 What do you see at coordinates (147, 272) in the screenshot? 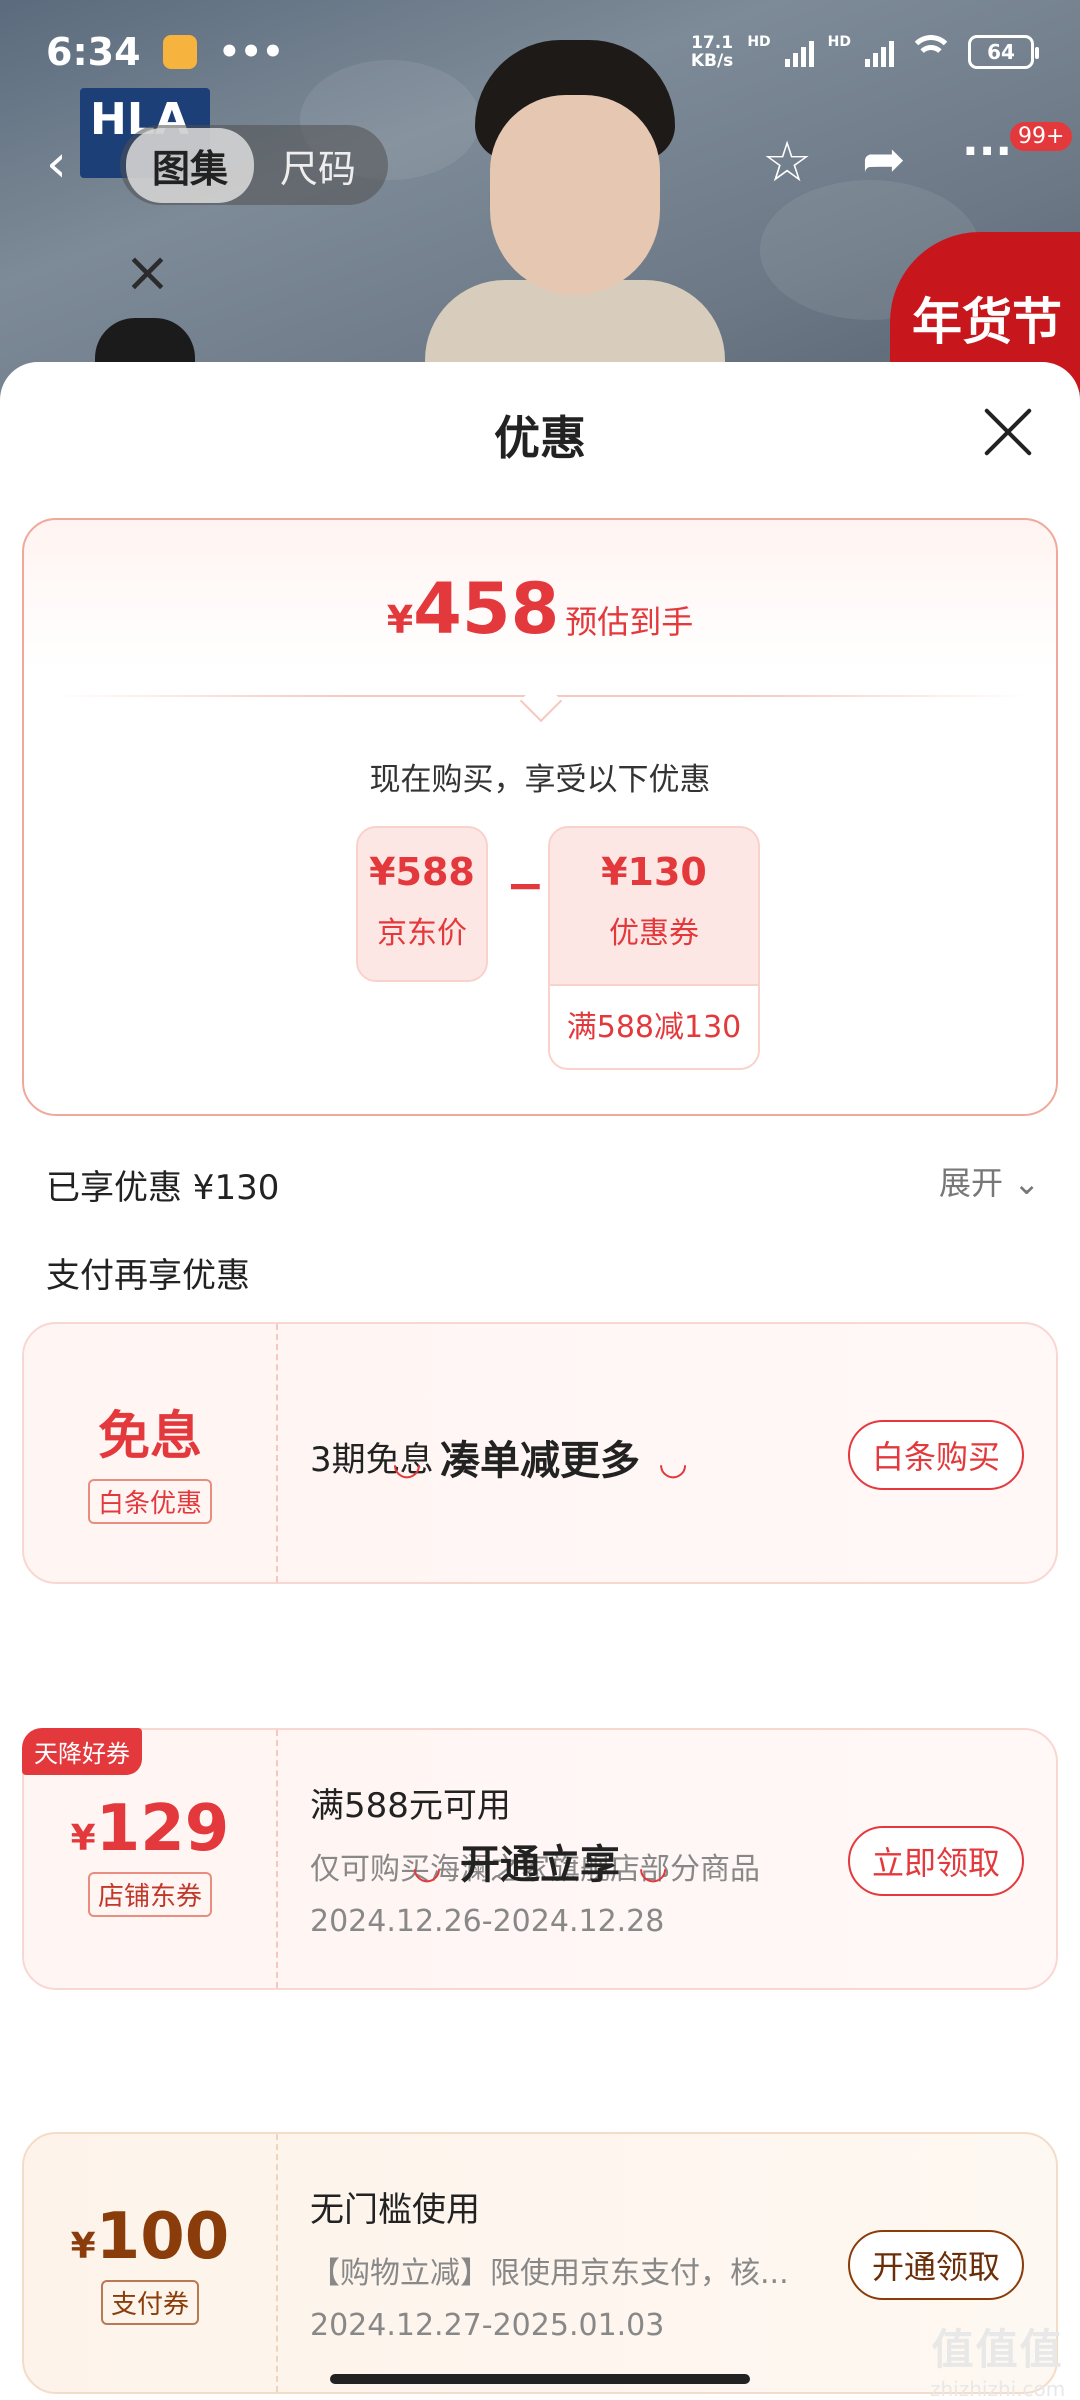
I see `collab-x-mark: ×` at bounding box center [147, 272].